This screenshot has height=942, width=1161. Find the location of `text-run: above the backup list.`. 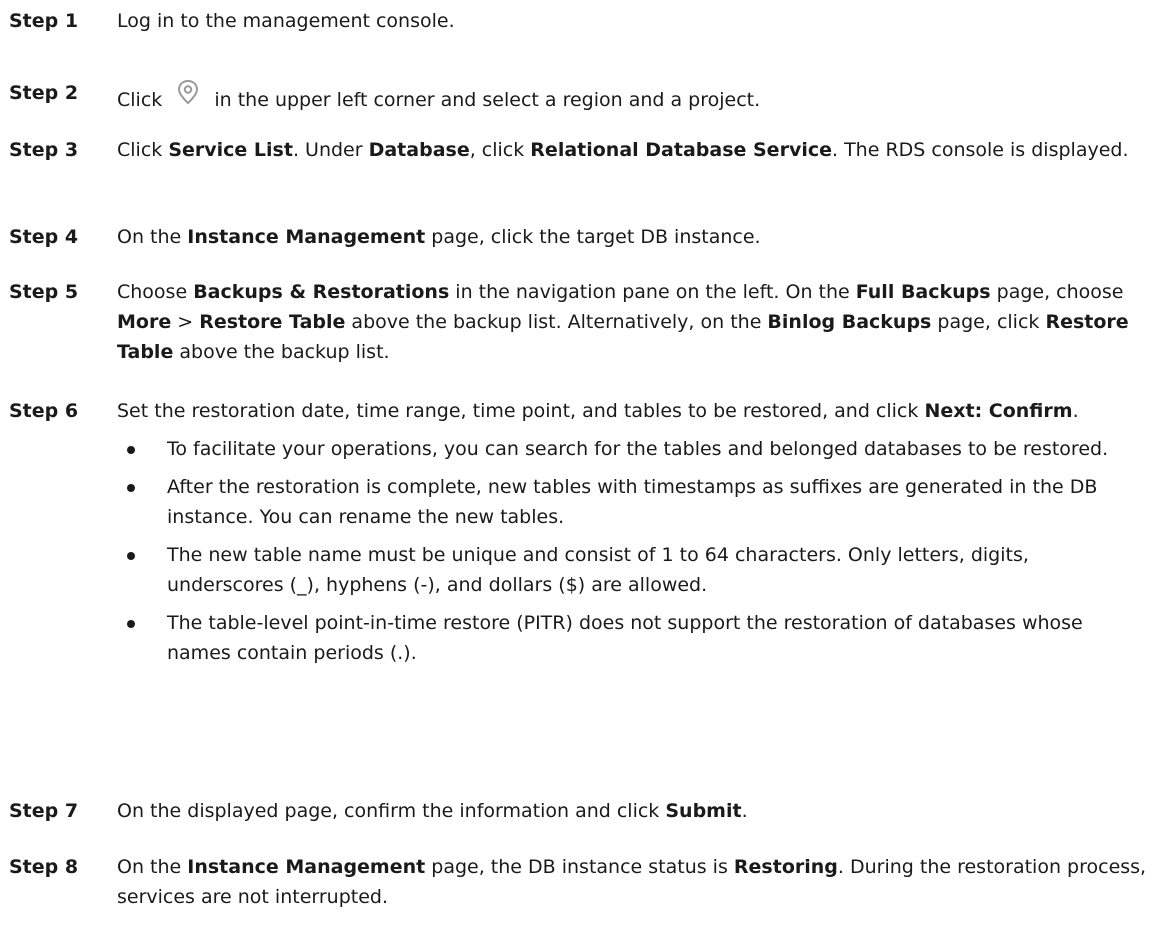

text-run: above the backup list. is located at coordinates (281, 352).